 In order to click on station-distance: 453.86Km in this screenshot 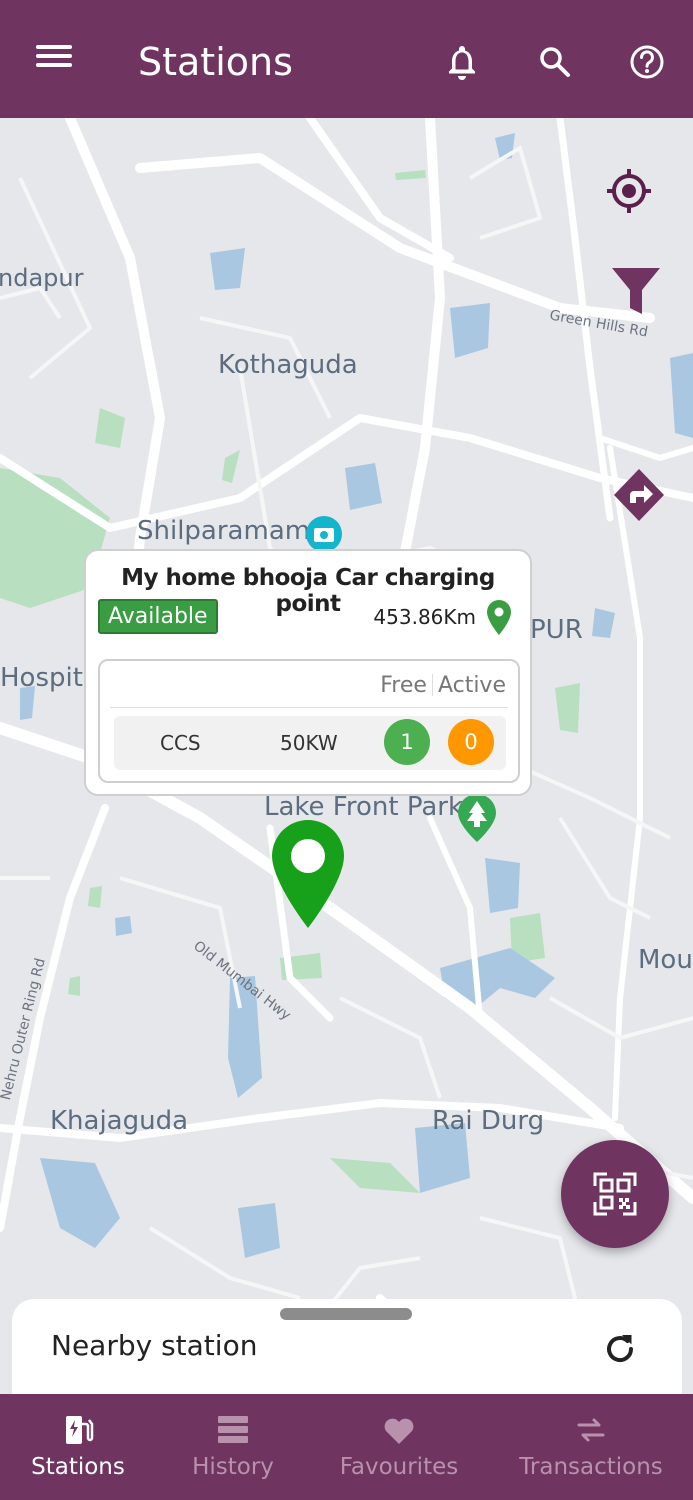, I will do `click(424, 617)`.